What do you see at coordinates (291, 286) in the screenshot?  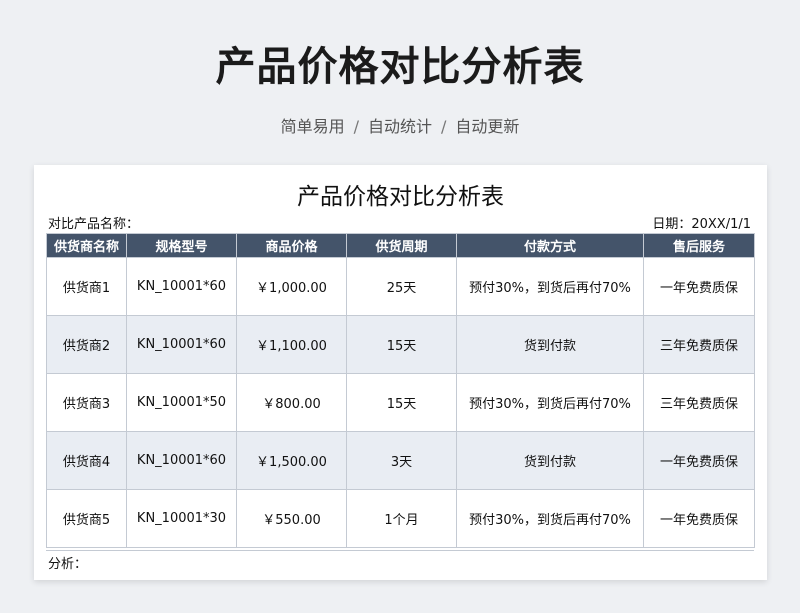 I see `table-cell: ￥1,000.00` at bounding box center [291, 286].